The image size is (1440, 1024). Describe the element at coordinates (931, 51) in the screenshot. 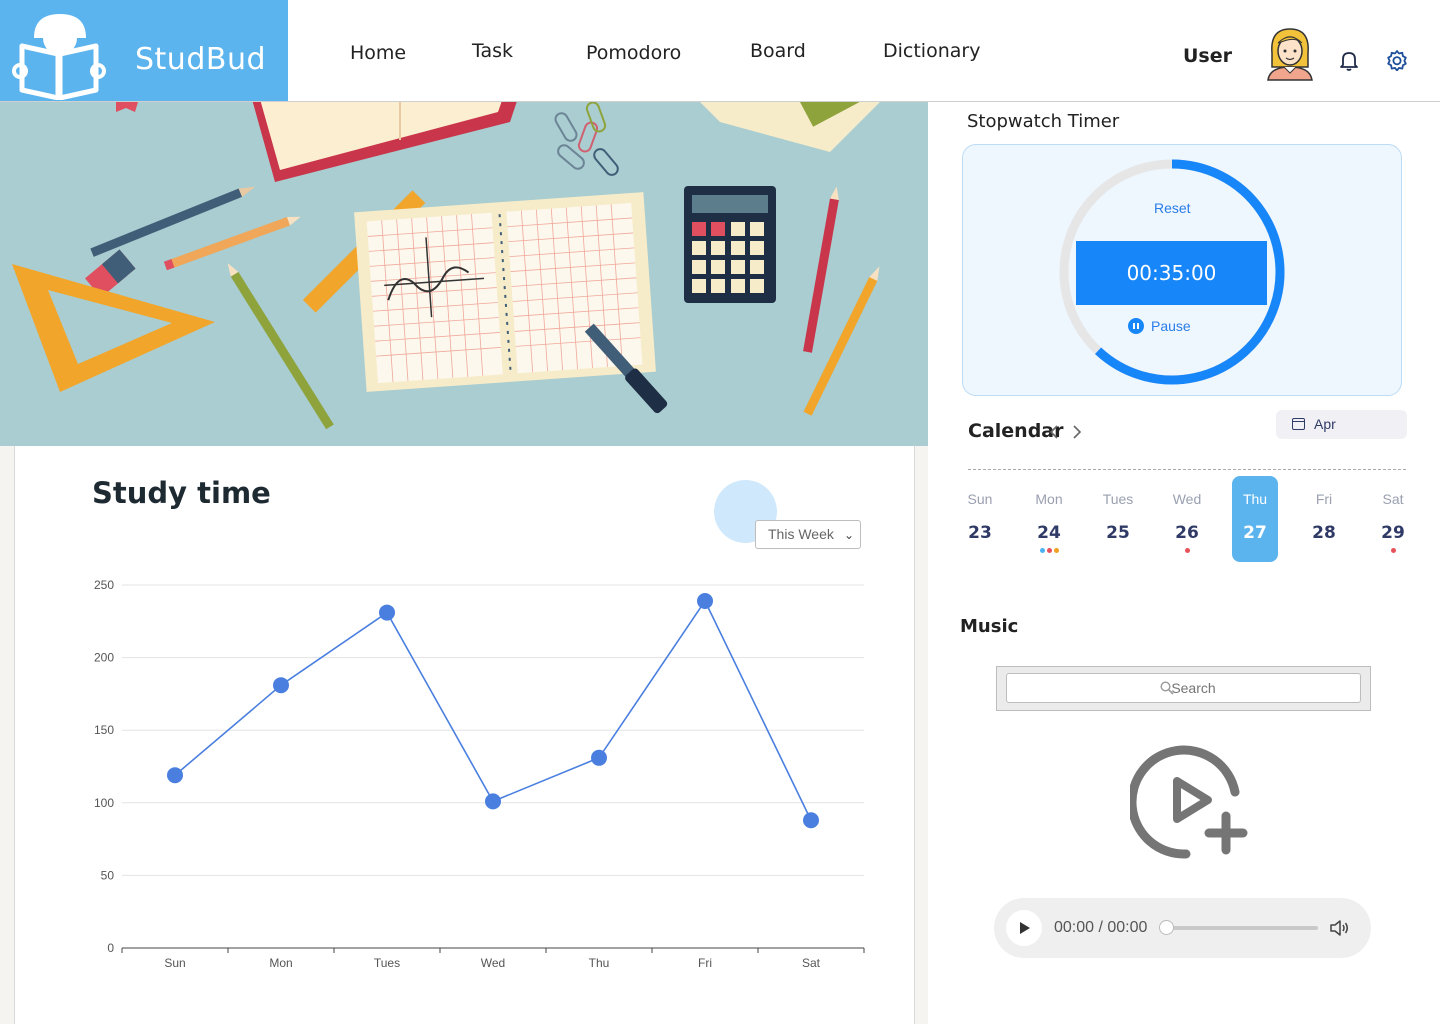

I see `nav-dictionary: Dictionary` at that location.